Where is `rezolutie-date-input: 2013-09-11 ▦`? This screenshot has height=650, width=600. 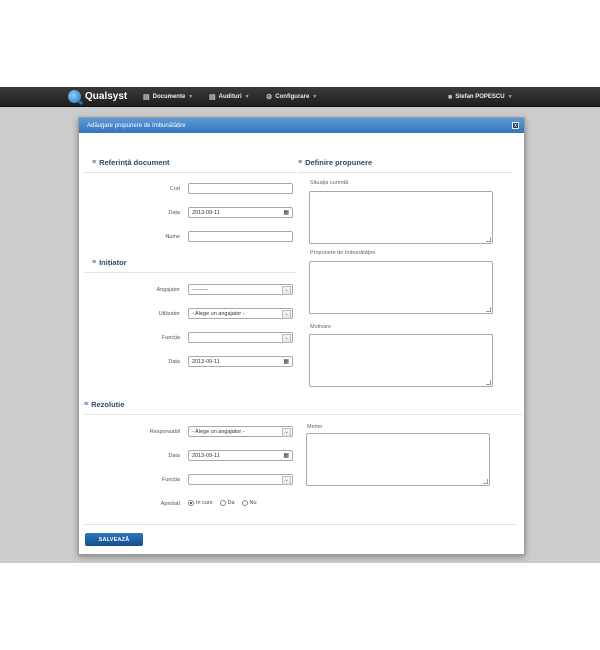
rezolutie-date-input: 2013-09-11 ▦ is located at coordinates (240, 455).